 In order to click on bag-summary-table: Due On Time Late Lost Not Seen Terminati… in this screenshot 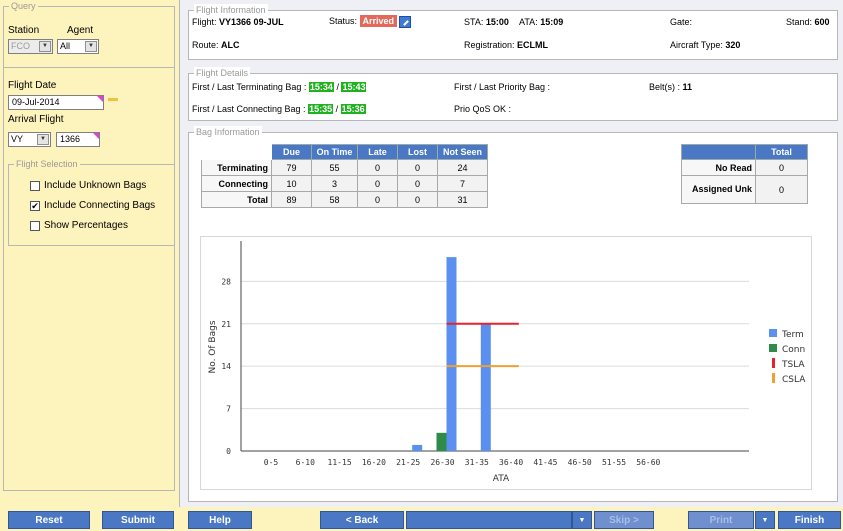, I will do `click(344, 176)`.